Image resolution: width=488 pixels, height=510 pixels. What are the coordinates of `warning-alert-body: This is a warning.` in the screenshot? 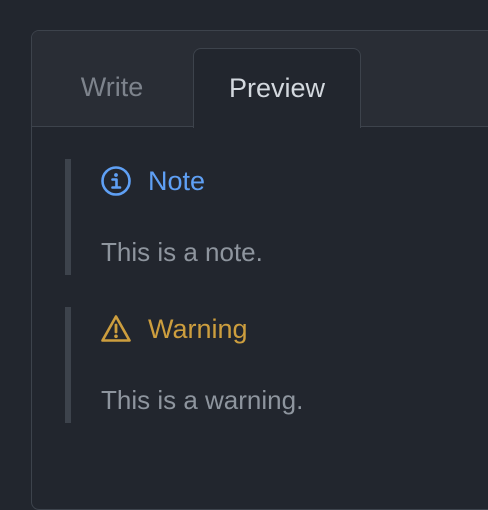 It's located at (202, 400).